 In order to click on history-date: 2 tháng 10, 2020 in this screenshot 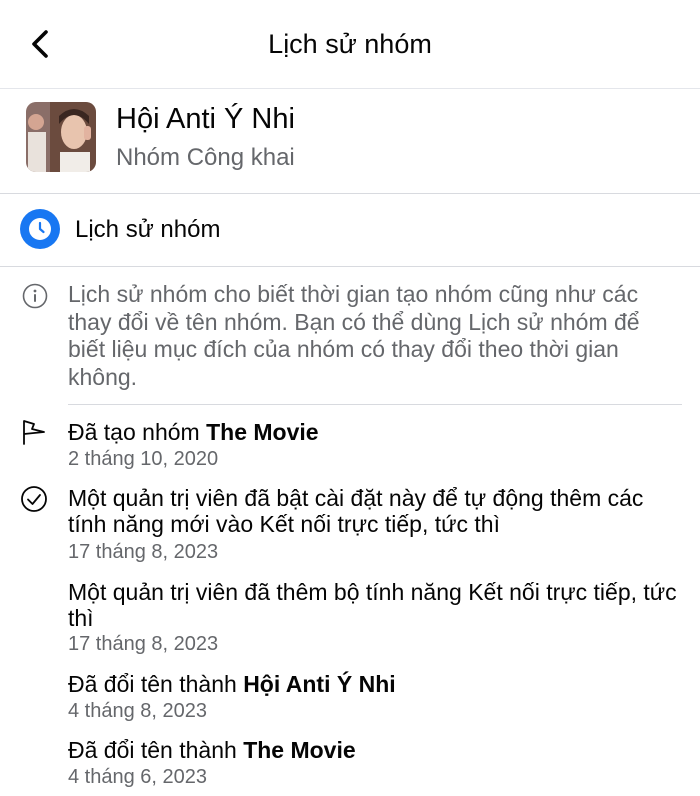, I will do `click(143, 459)`.